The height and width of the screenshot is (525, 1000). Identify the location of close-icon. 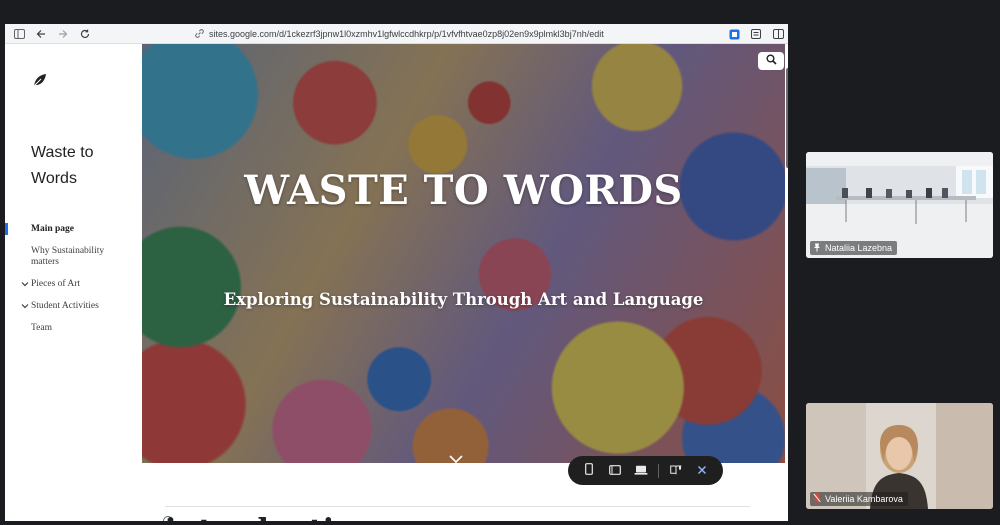
(702, 471).